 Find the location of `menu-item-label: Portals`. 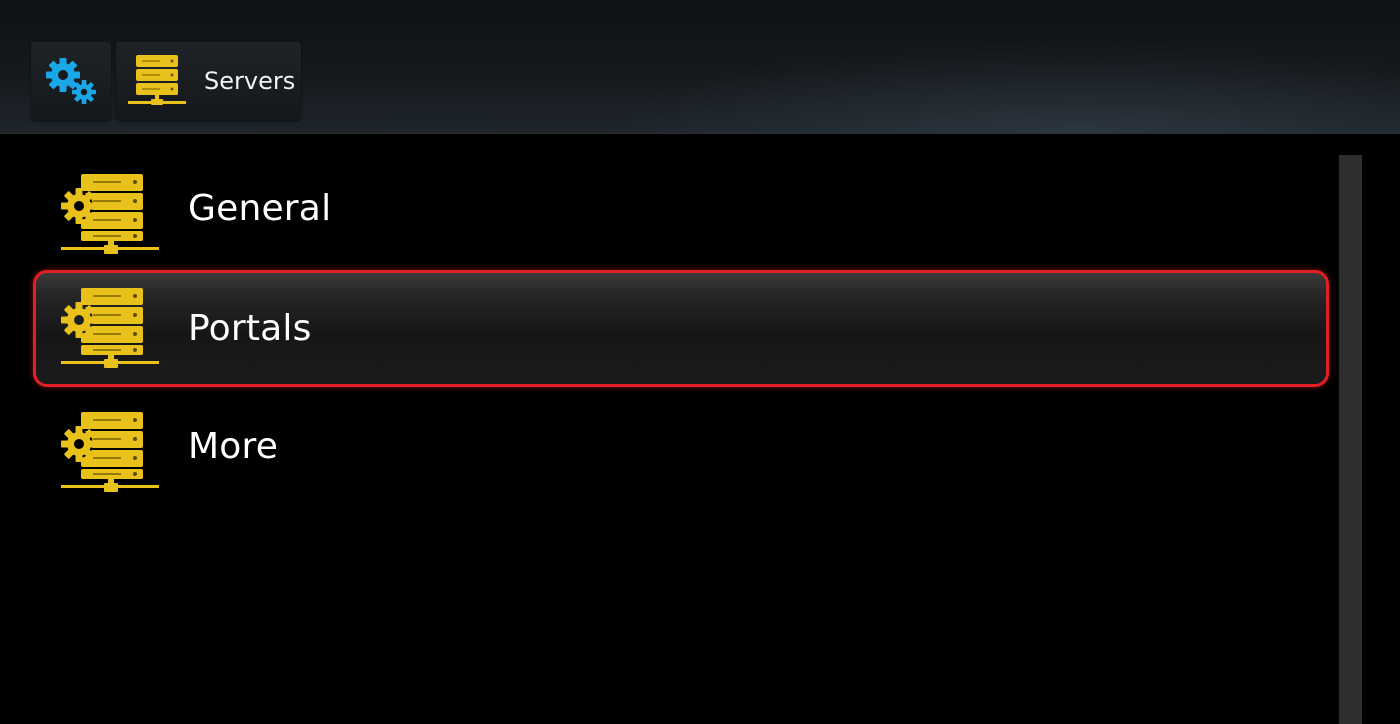

menu-item-label: Portals is located at coordinates (250, 328).